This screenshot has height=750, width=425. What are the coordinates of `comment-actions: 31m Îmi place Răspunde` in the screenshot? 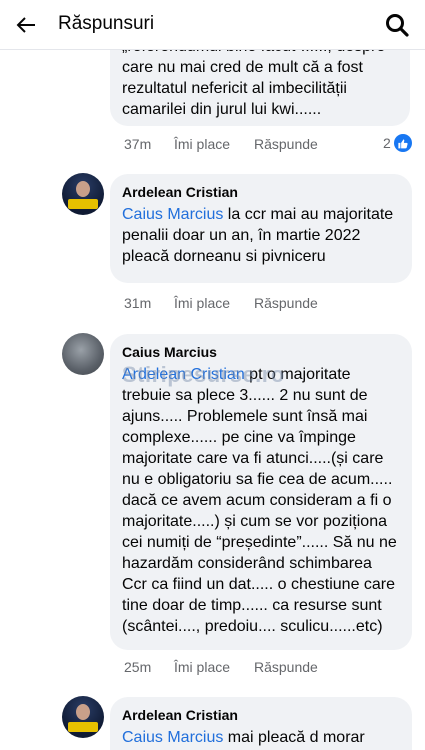 It's located at (221, 303).